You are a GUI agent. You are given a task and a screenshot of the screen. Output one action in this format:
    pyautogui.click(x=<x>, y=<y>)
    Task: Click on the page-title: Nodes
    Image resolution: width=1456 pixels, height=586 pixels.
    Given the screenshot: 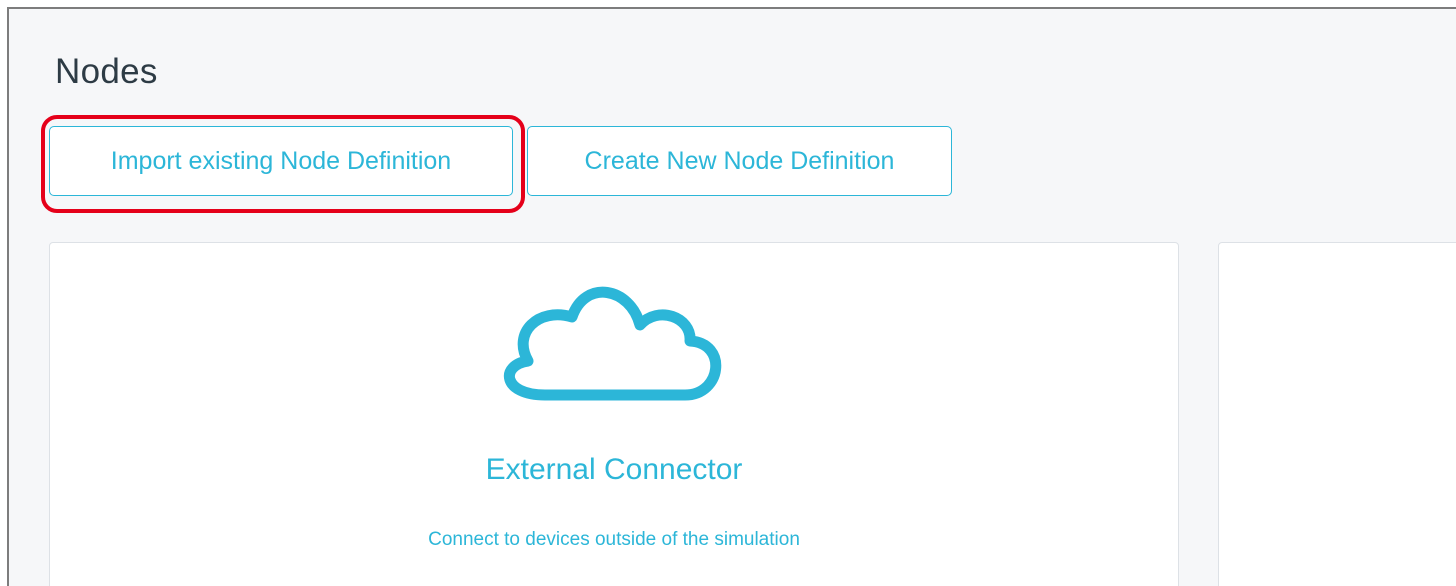 What is the action you would take?
    pyautogui.click(x=106, y=71)
    